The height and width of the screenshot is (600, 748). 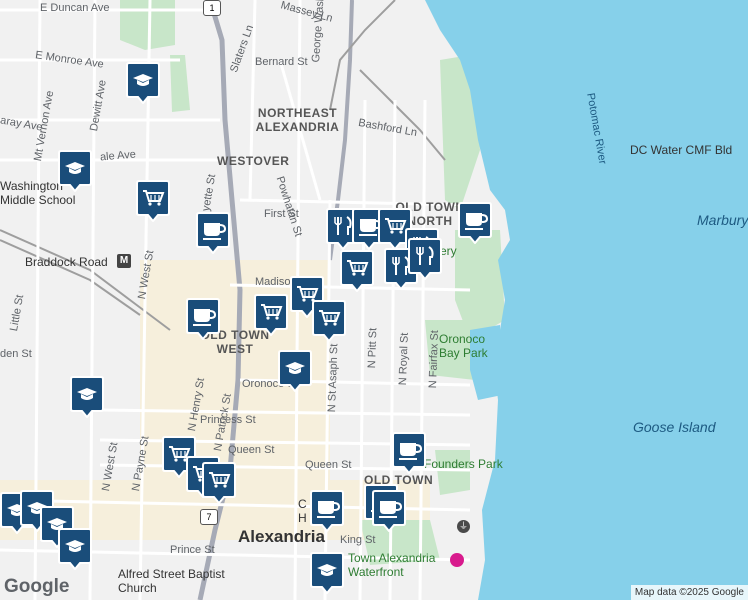 What do you see at coordinates (37, 586) in the screenshot?
I see `google-logo: Google` at bounding box center [37, 586].